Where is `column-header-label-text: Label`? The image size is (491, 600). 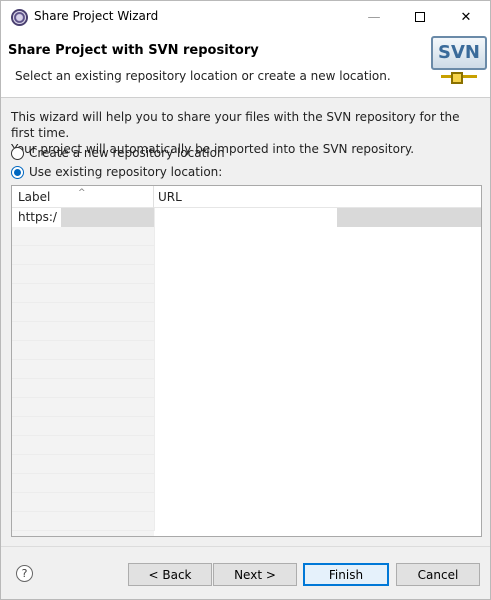 column-header-label-text: Label is located at coordinates (34, 197).